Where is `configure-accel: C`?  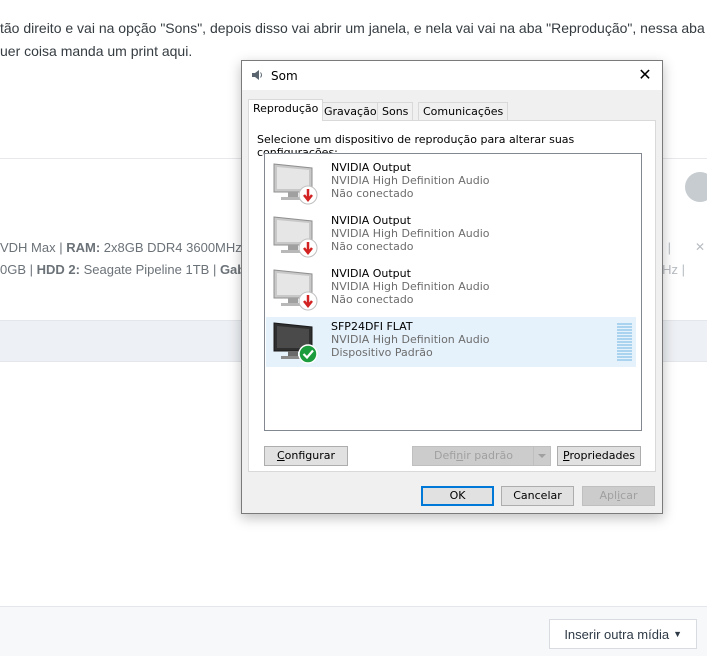 configure-accel: C is located at coordinates (280, 455).